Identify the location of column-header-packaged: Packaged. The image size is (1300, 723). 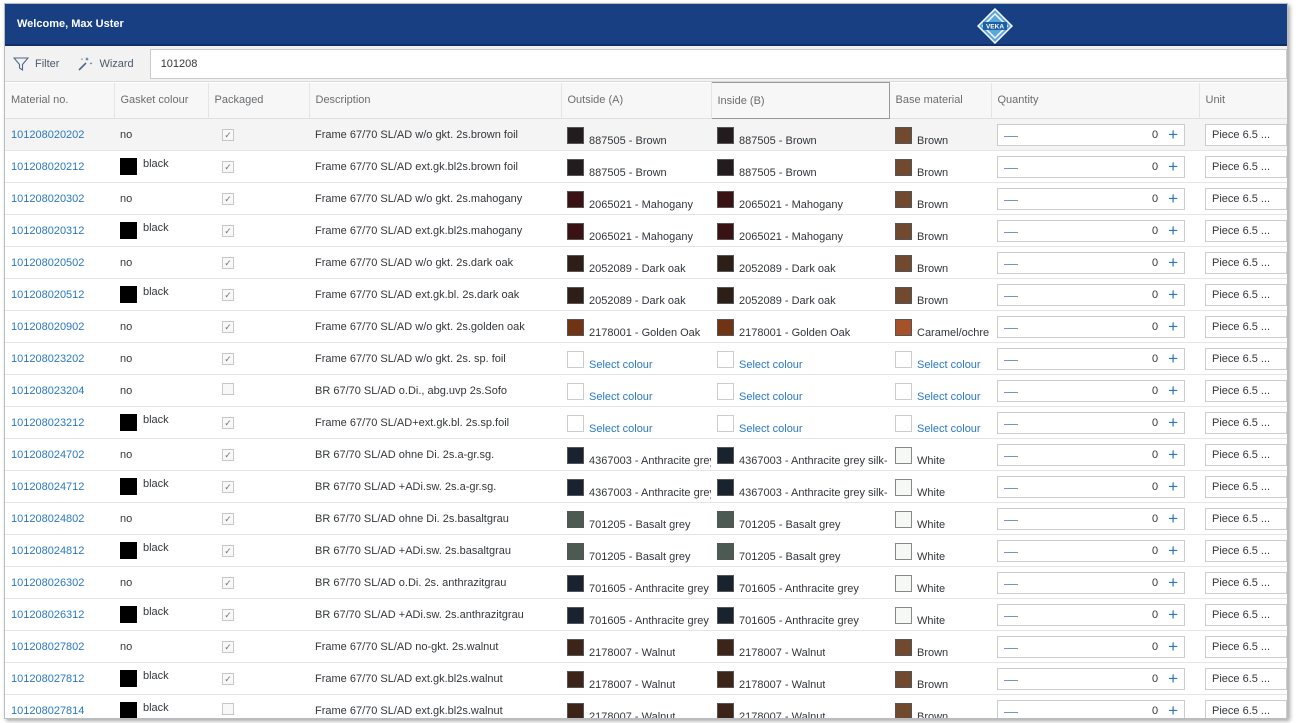
(259, 100).